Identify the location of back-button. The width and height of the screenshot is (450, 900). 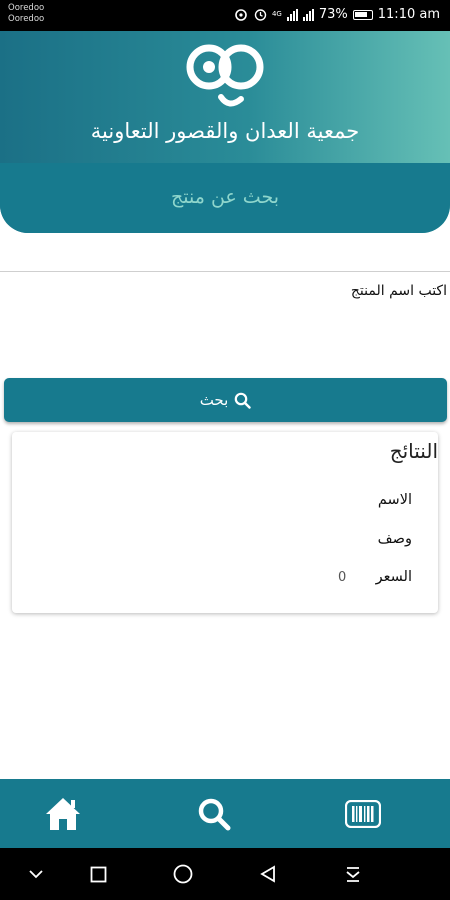
(268, 874).